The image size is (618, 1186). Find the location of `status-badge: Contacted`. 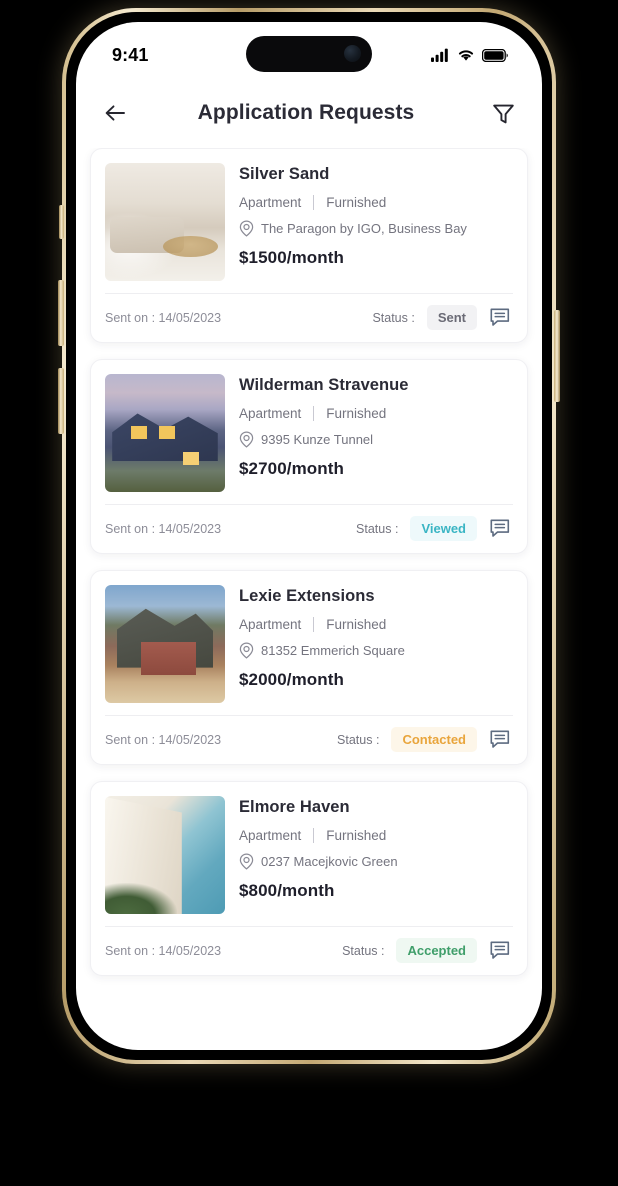

status-badge: Contacted is located at coordinates (434, 739).